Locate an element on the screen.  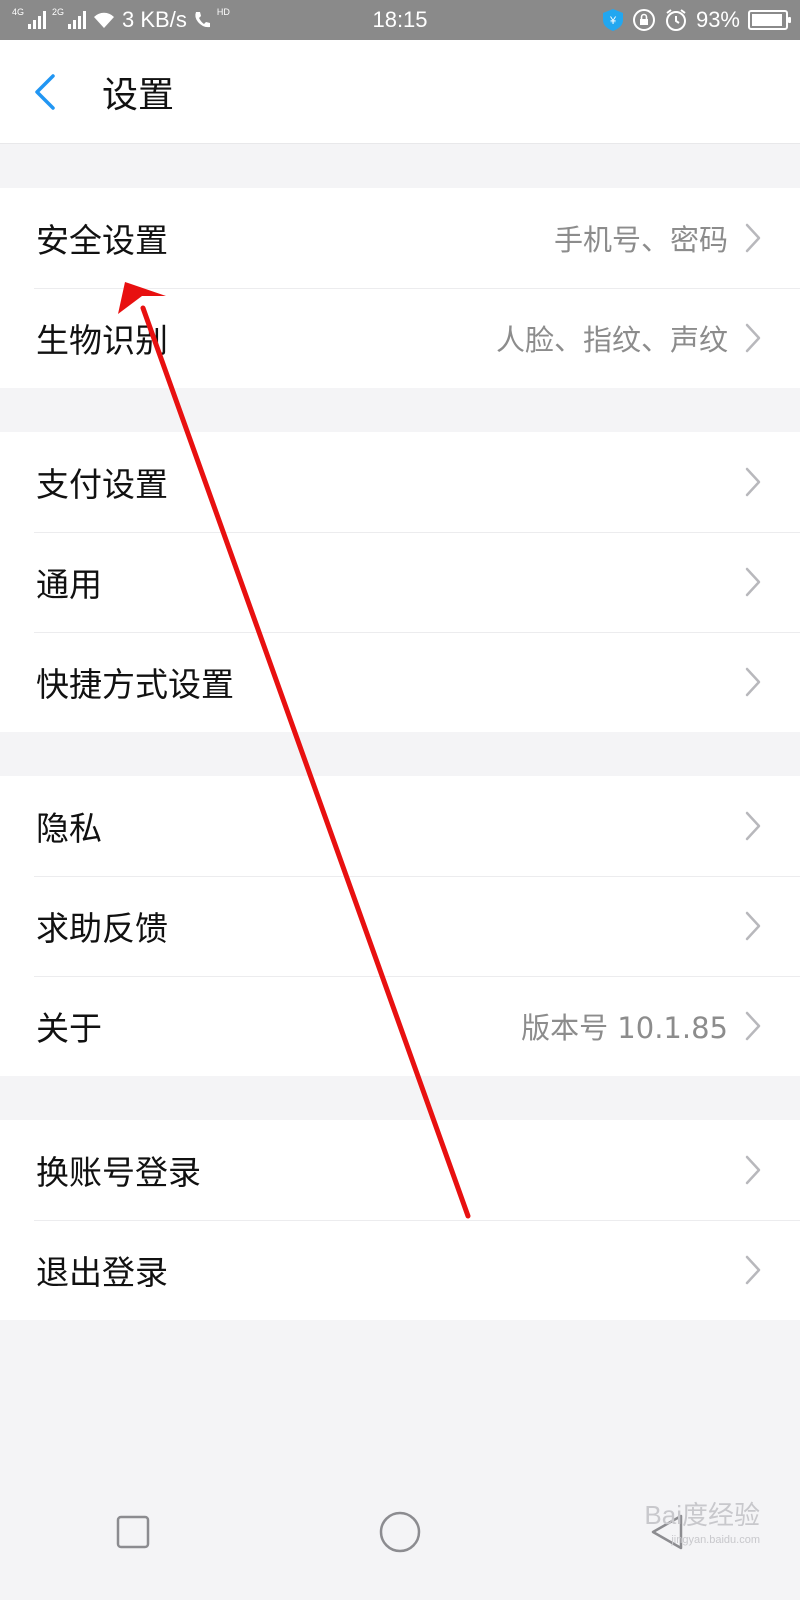
row-label: 求助反馈 is located at coordinates (102, 928).